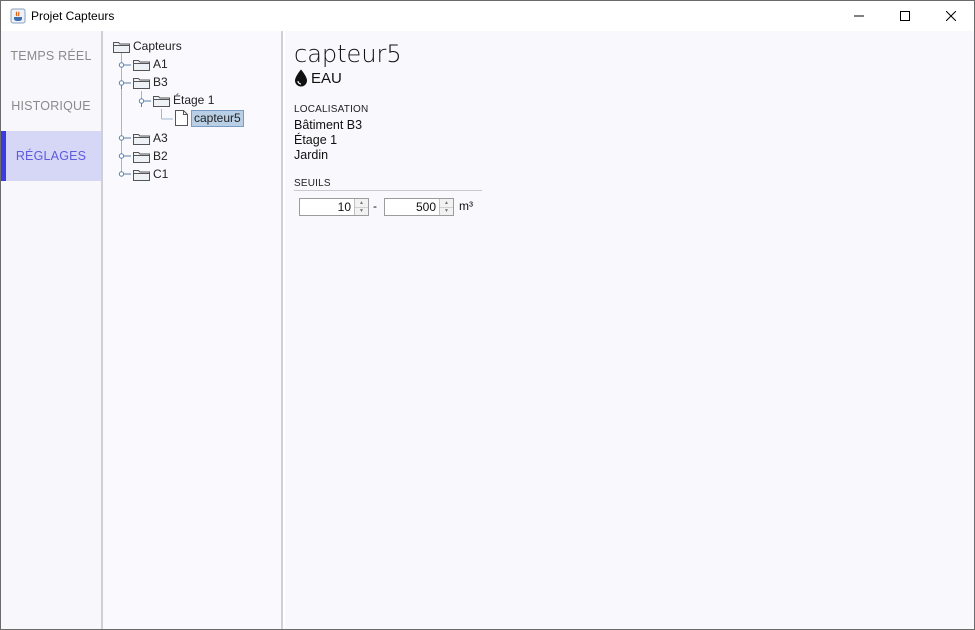 The image size is (975, 630). What do you see at coordinates (160, 64) in the screenshot?
I see `tree-node-label: A1` at bounding box center [160, 64].